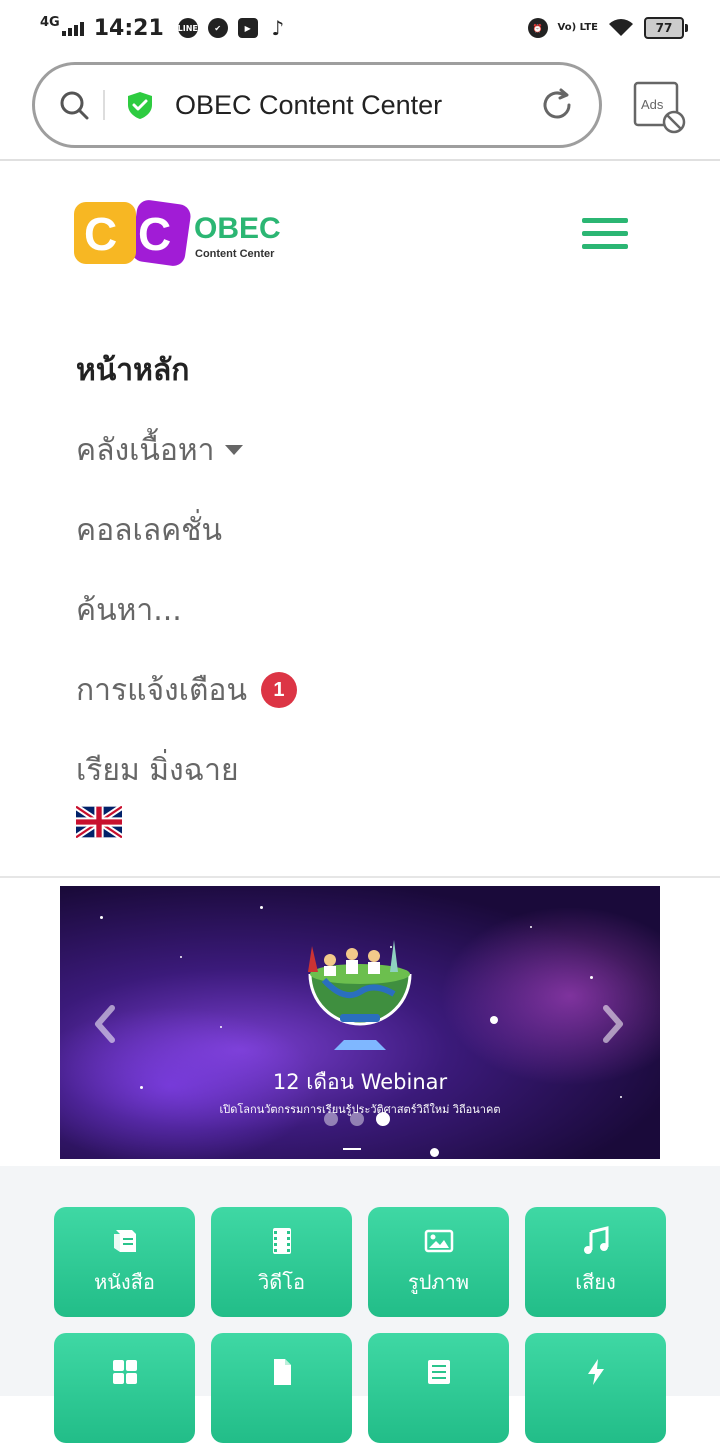 The image size is (720, 1443). What do you see at coordinates (595, 1262) in the screenshot?
I see `category-audio-button: เสียง` at bounding box center [595, 1262].